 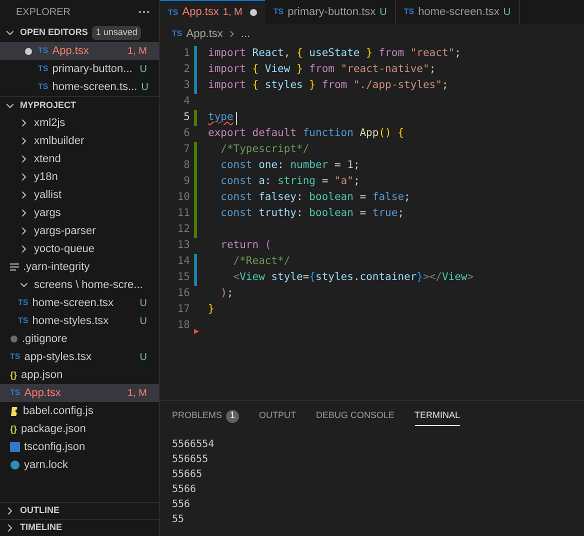 I want to click on panel-tab: PROBLEMS 1, so click(x=206, y=416).